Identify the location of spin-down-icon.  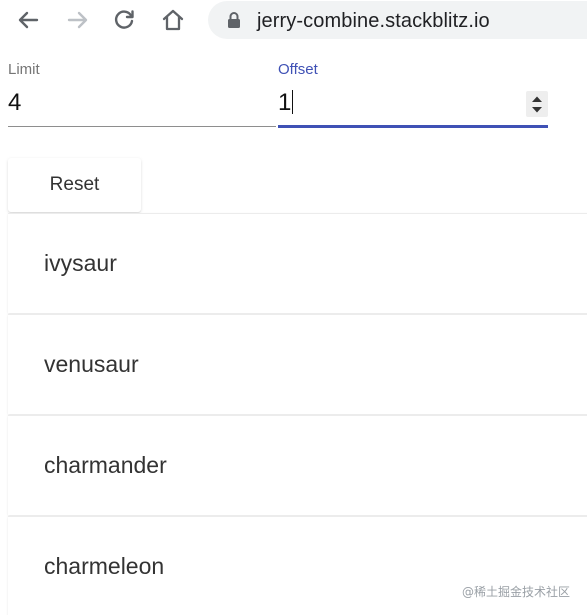
(537, 110).